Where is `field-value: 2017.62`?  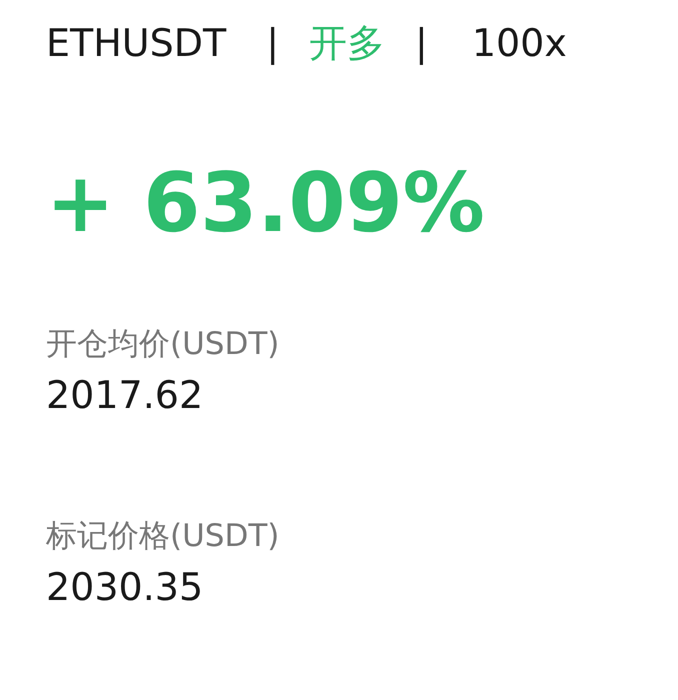
field-value: 2017.62 is located at coordinates (125, 395).